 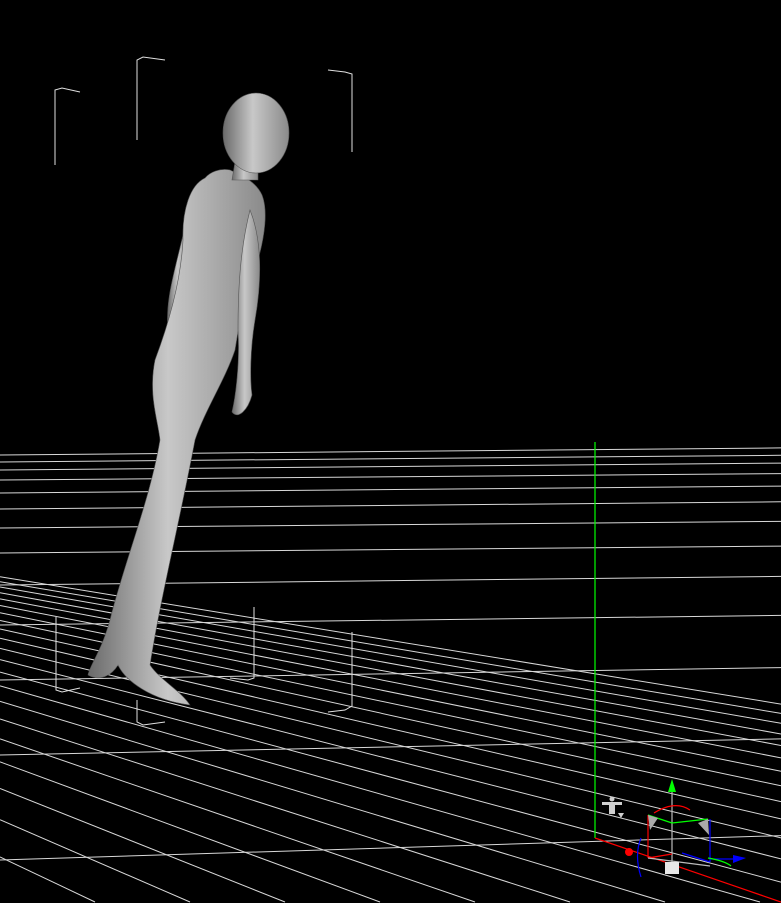 What do you see at coordinates (613, 807) in the screenshot?
I see `figure-pose-icon` at bounding box center [613, 807].